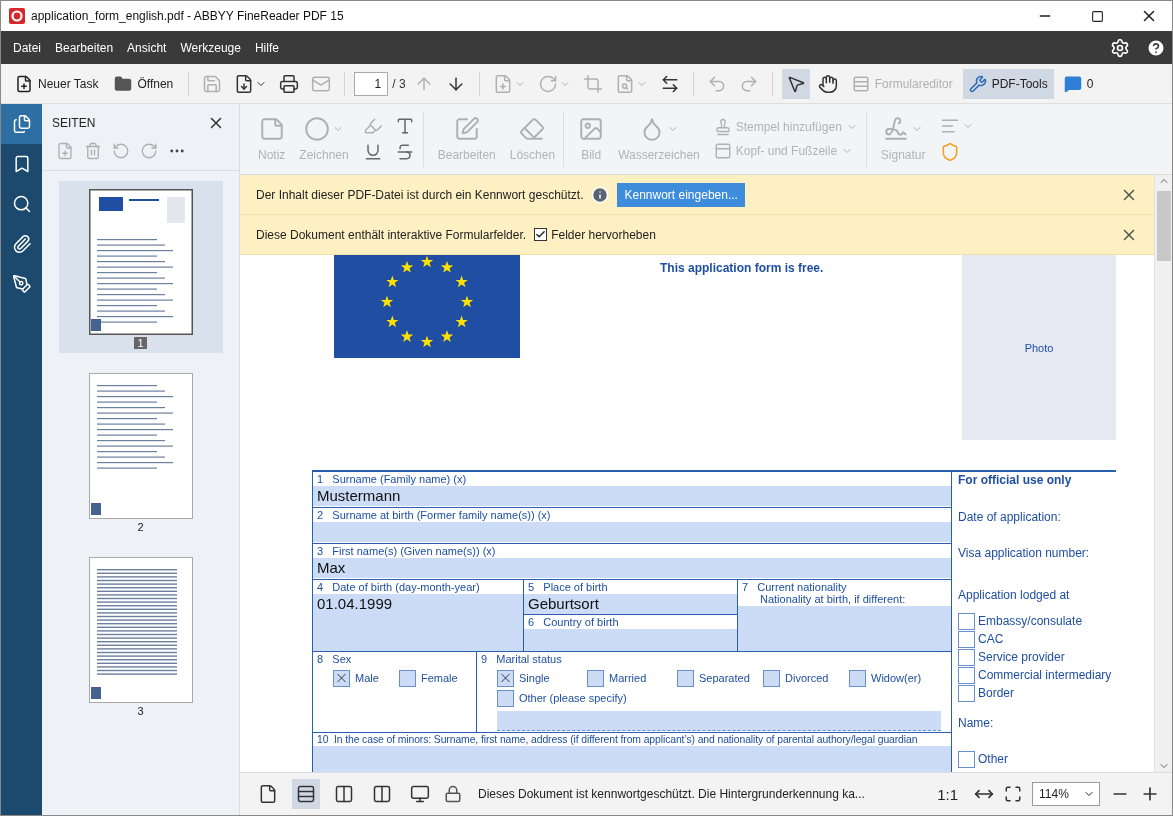 The height and width of the screenshot is (816, 1173). What do you see at coordinates (27, 47) in the screenshot?
I see `menu-item: Datei` at bounding box center [27, 47].